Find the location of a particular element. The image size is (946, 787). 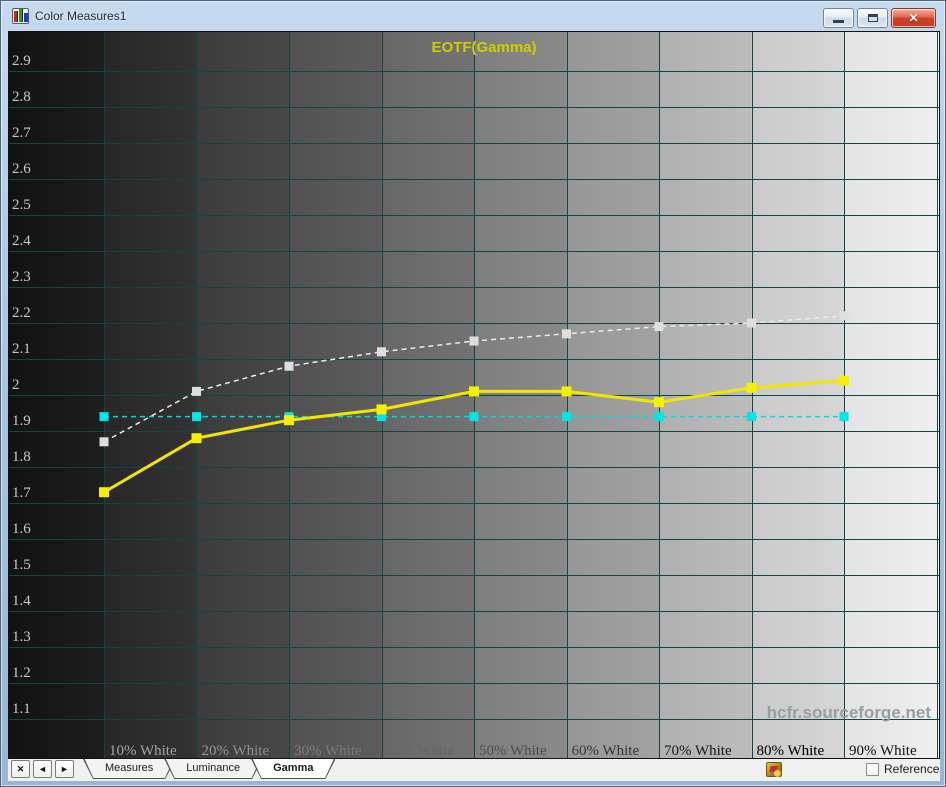

y-tick-label: 2.8 is located at coordinates (21, 97).